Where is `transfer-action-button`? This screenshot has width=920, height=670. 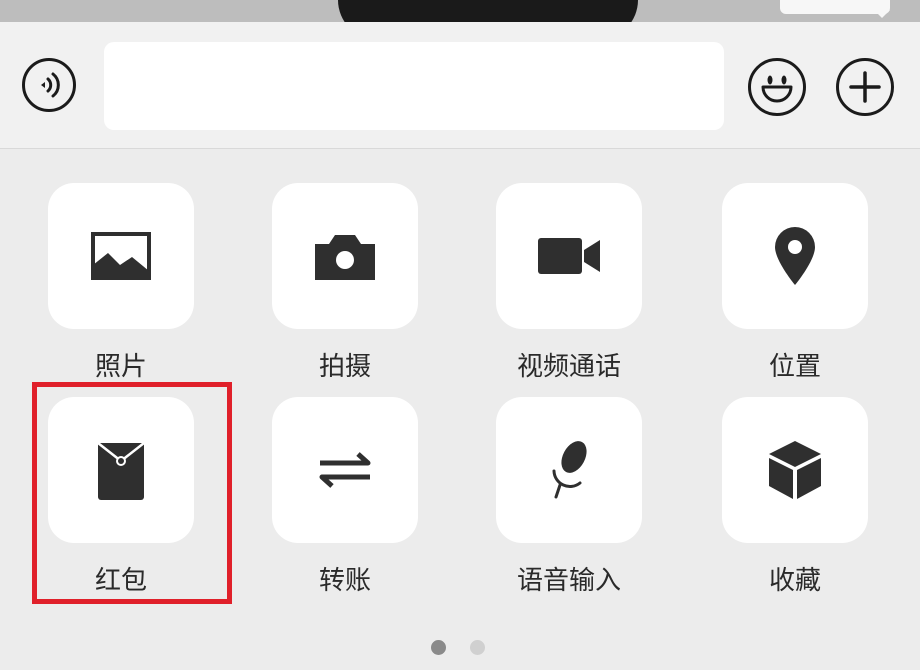
transfer-action-button is located at coordinates (345, 470).